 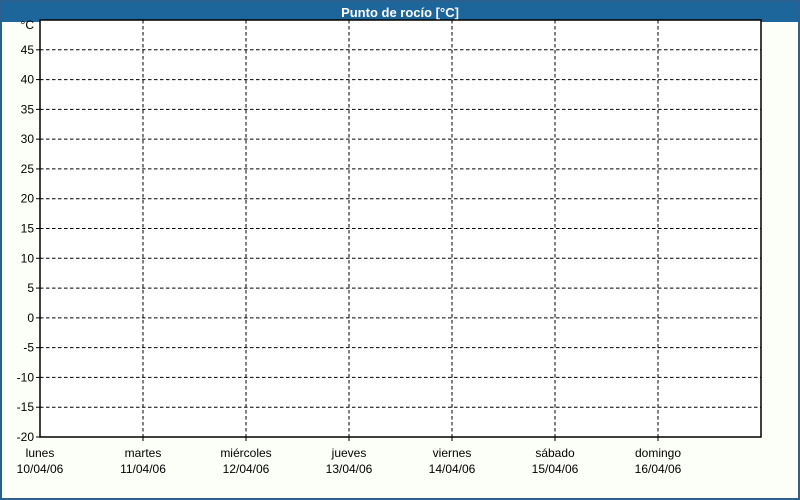 What do you see at coordinates (26, 437) in the screenshot?
I see `y-tick-label: -20` at bounding box center [26, 437].